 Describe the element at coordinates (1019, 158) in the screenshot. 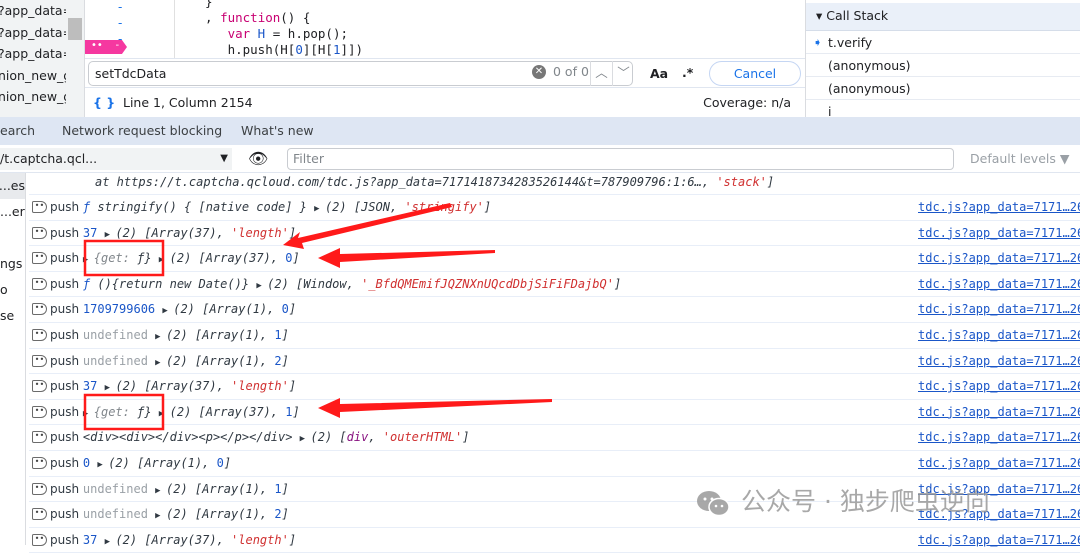

I see `log-levels-dropdown: Default levels ▼` at that location.